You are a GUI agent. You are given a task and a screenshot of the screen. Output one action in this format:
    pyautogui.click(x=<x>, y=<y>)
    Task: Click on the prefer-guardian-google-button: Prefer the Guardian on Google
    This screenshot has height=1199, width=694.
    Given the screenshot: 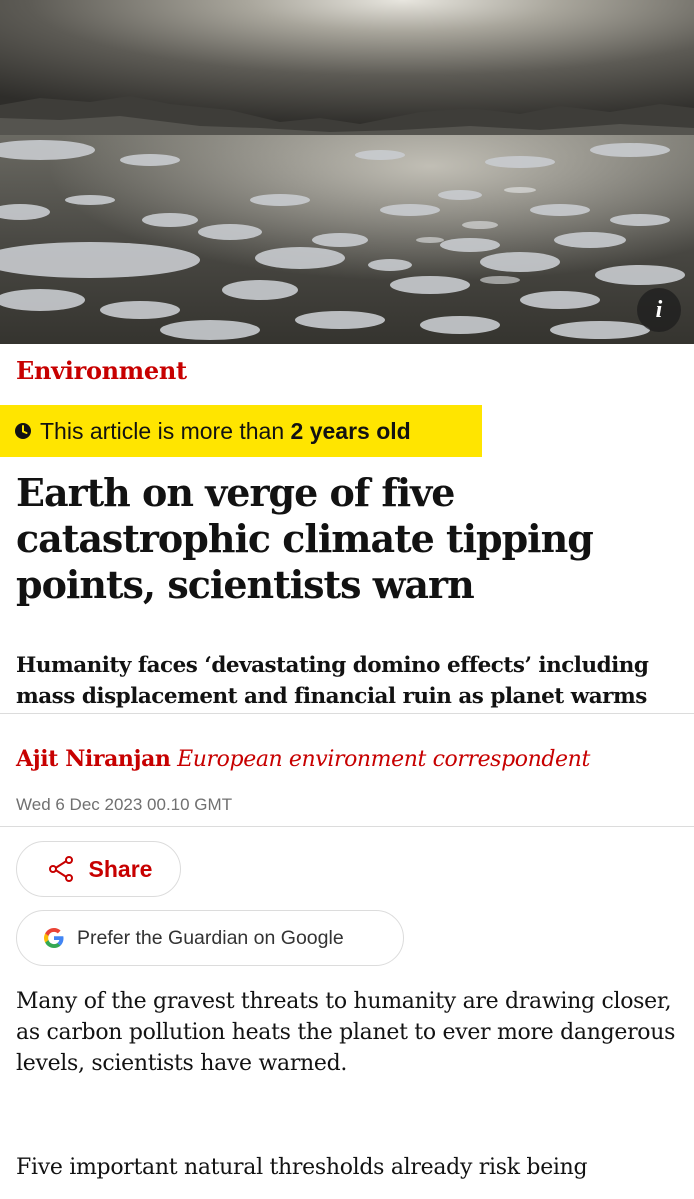 What is the action you would take?
    pyautogui.click(x=210, y=938)
    